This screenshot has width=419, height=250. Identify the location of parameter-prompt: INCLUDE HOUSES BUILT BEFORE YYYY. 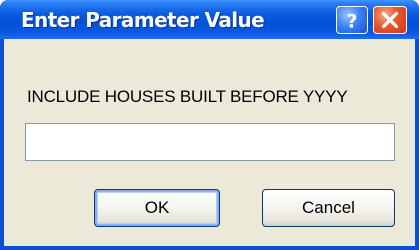
(187, 96).